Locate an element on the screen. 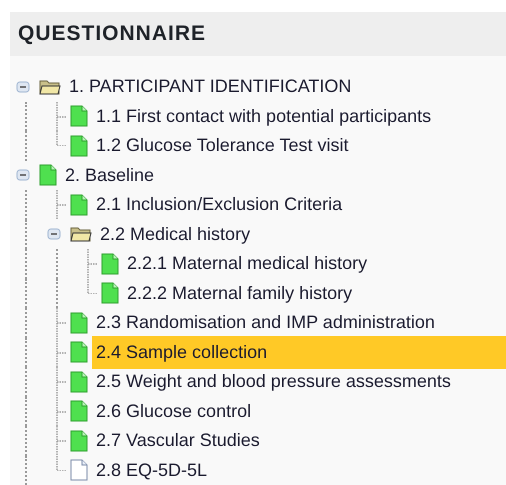 The image size is (506, 485). tree-item: 2.4 Sample collection is located at coordinates (299, 352).